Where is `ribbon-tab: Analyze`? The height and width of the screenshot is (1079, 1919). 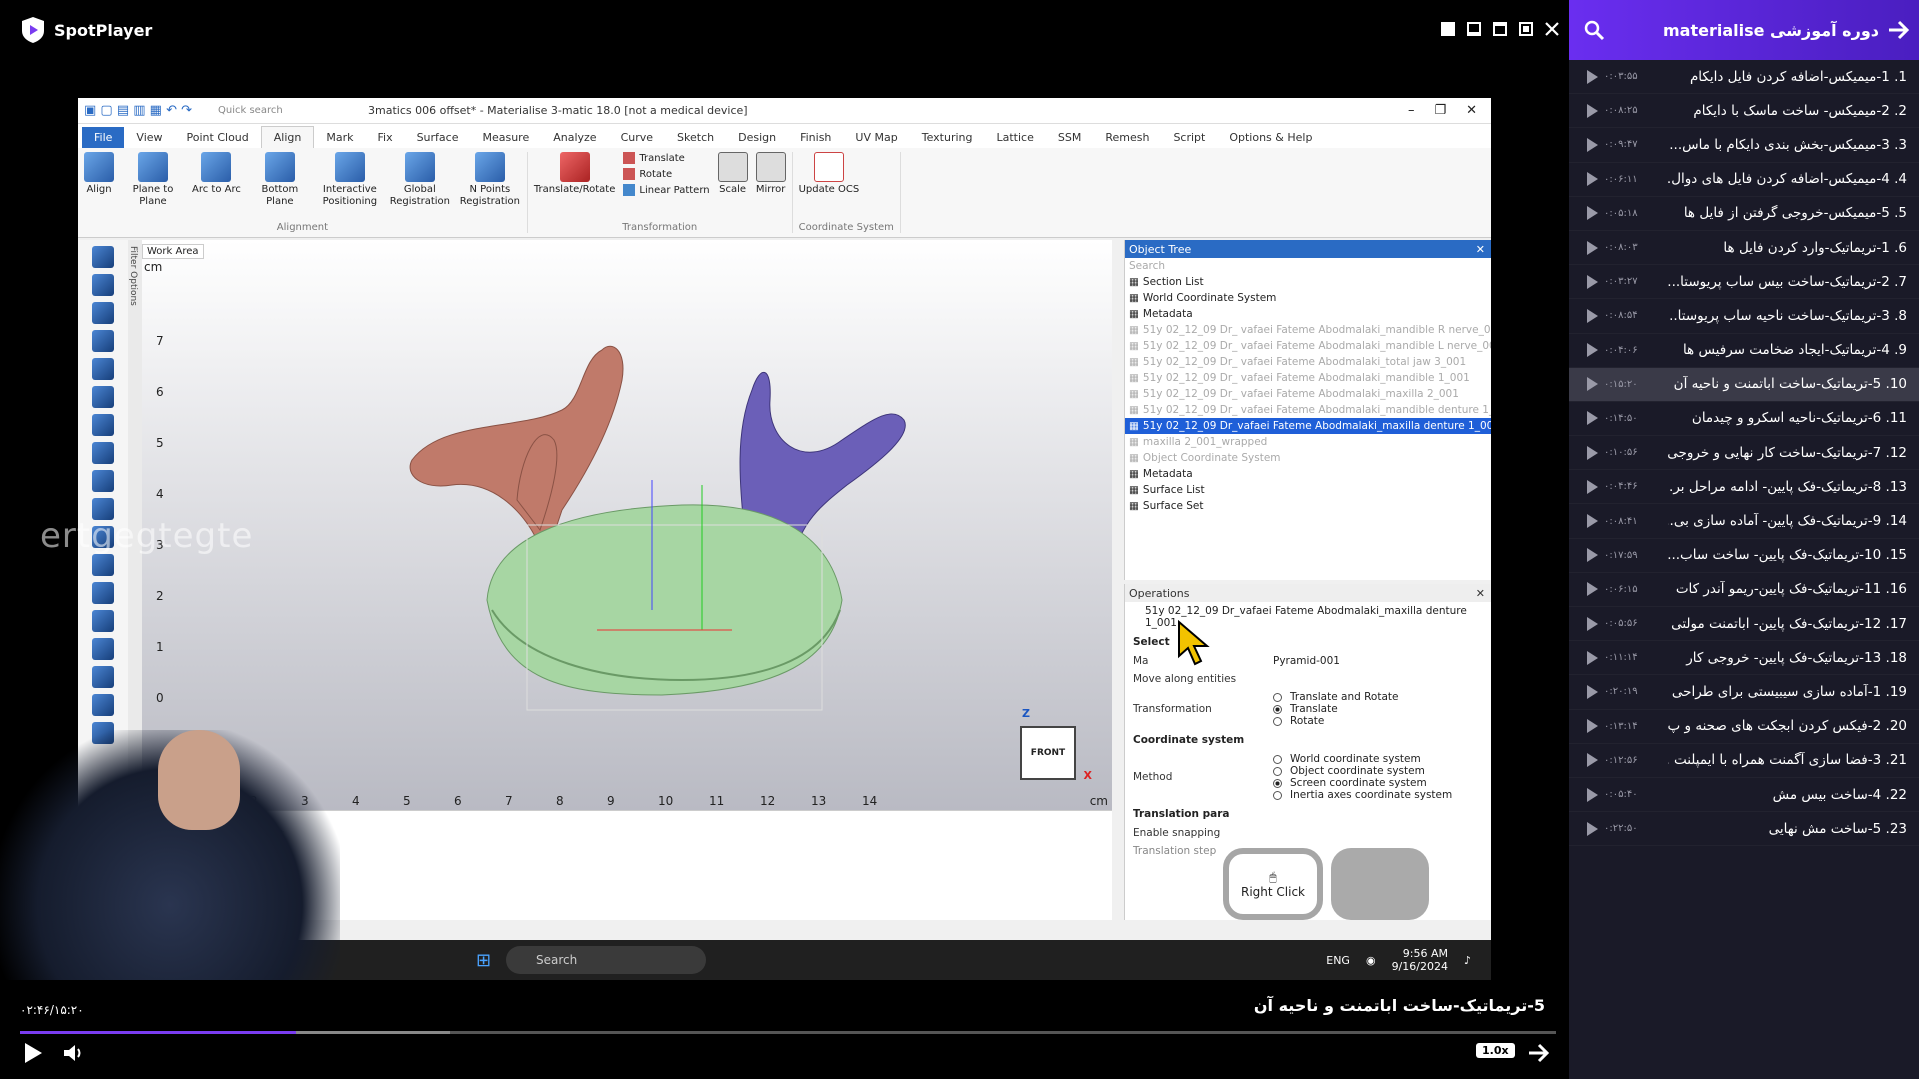
ribbon-tab: Analyze is located at coordinates (574, 137).